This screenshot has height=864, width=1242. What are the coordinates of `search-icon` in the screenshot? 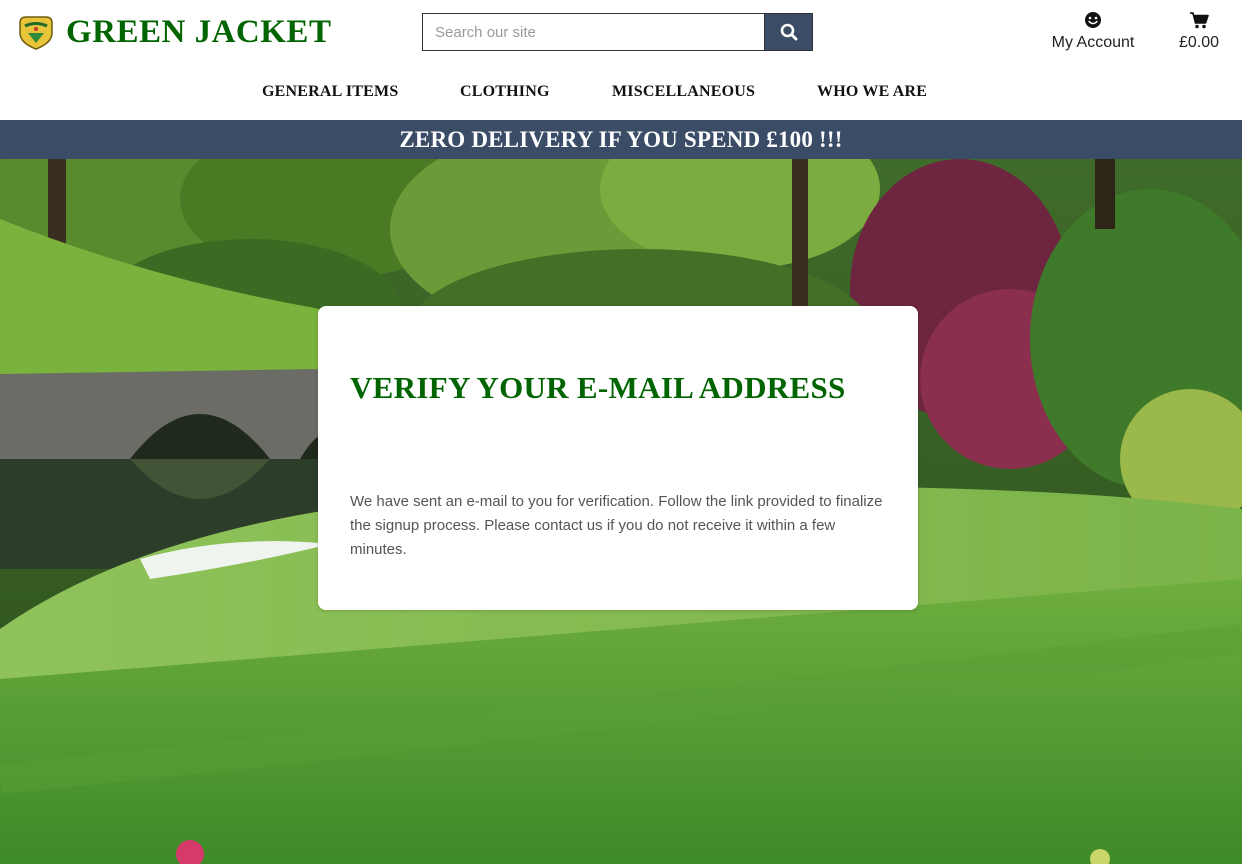 It's located at (788, 32).